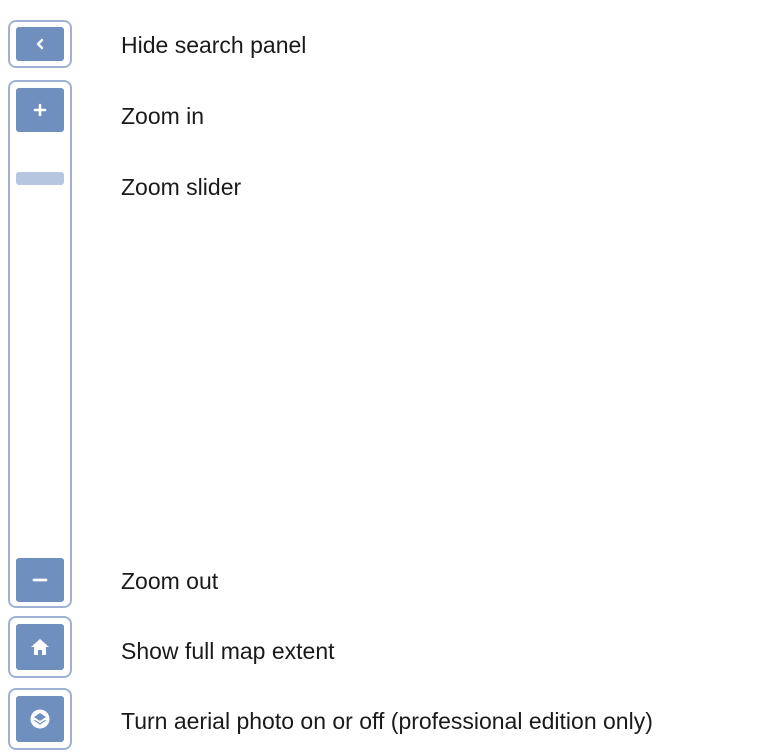 The image size is (758, 752). Describe the element at coordinates (40, 178) in the screenshot. I see `zoom-slider-thumb` at that location.